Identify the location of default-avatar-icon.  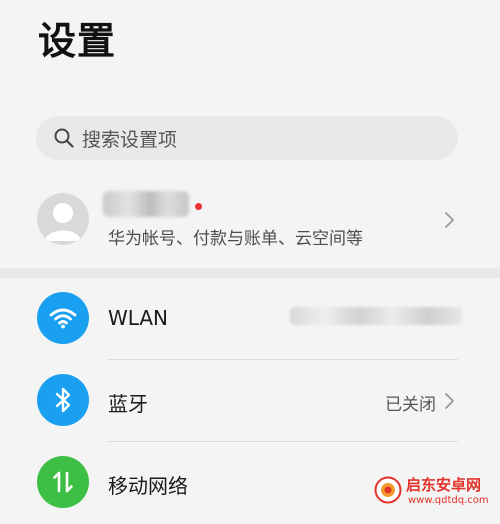
(63, 222).